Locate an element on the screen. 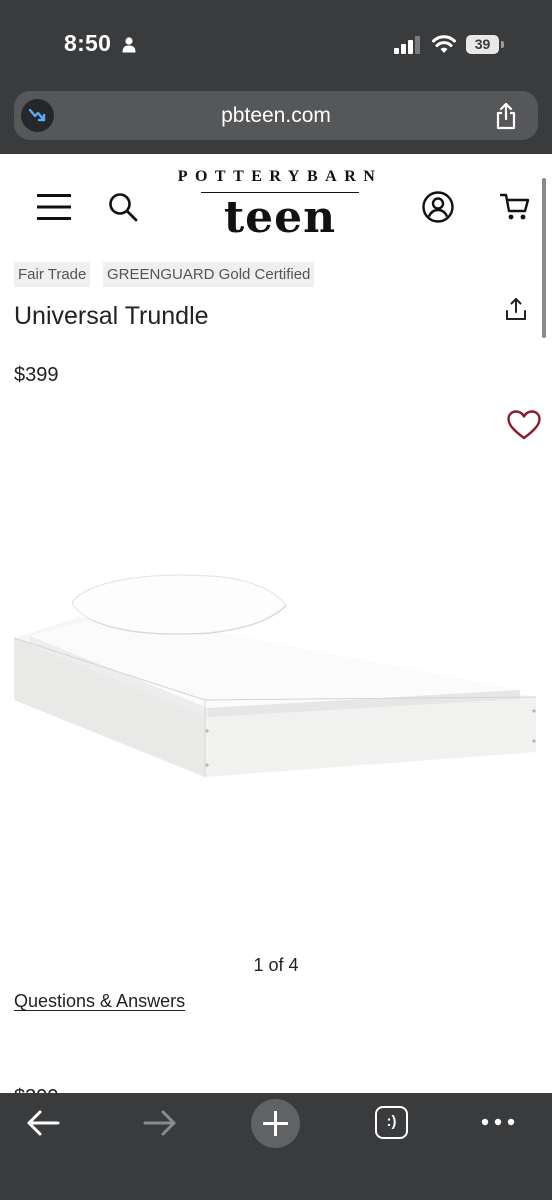 The width and height of the screenshot is (552, 1200). forward-arrow-icon is located at coordinates (160, 1123).